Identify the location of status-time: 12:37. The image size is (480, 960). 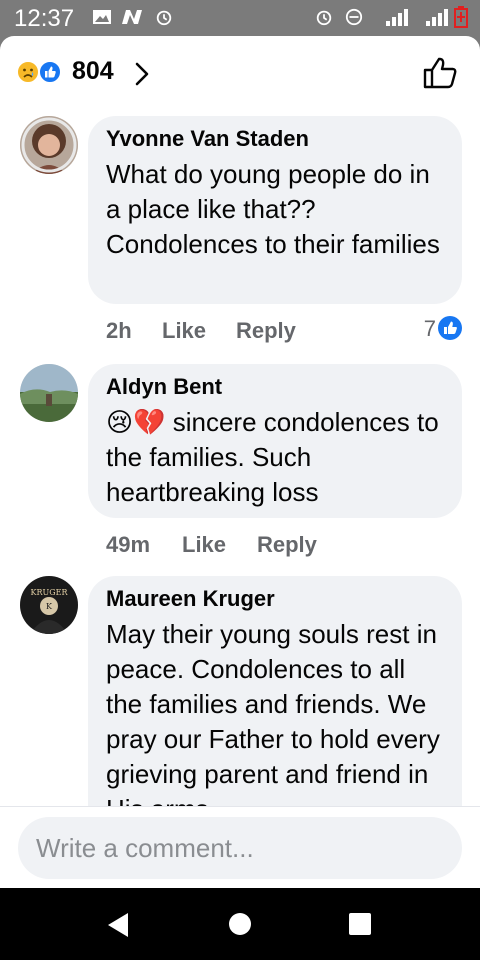
(44, 18).